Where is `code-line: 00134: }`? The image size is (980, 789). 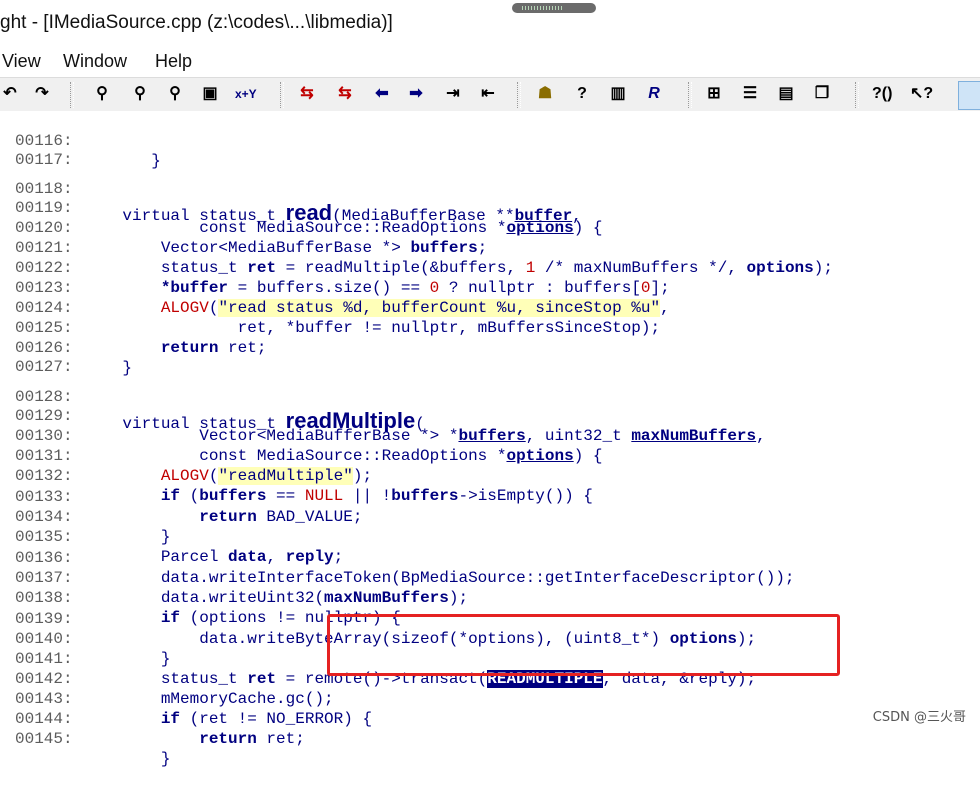 code-line: 00134: } is located at coordinates (85, 516).